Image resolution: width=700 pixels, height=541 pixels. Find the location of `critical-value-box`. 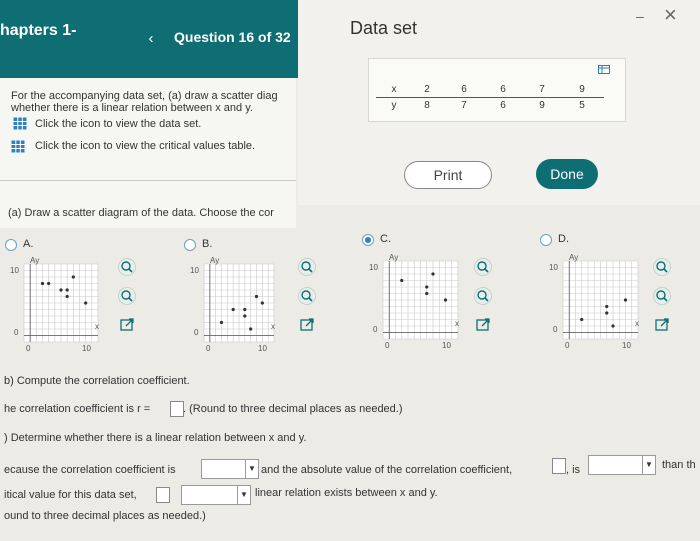

critical-value-box is located at coordinates (163, 495).